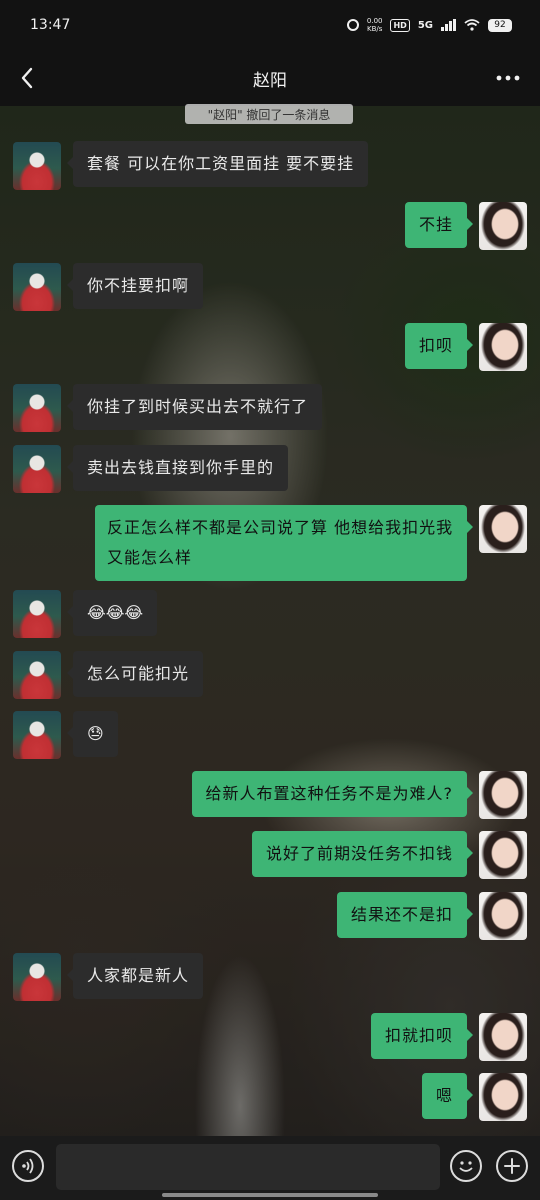 Image resolution: width=540 pixels, height=1200 pixels. Describe the element at coordinates (248, 1167) in the screenshot. I see `message-input` at that location.